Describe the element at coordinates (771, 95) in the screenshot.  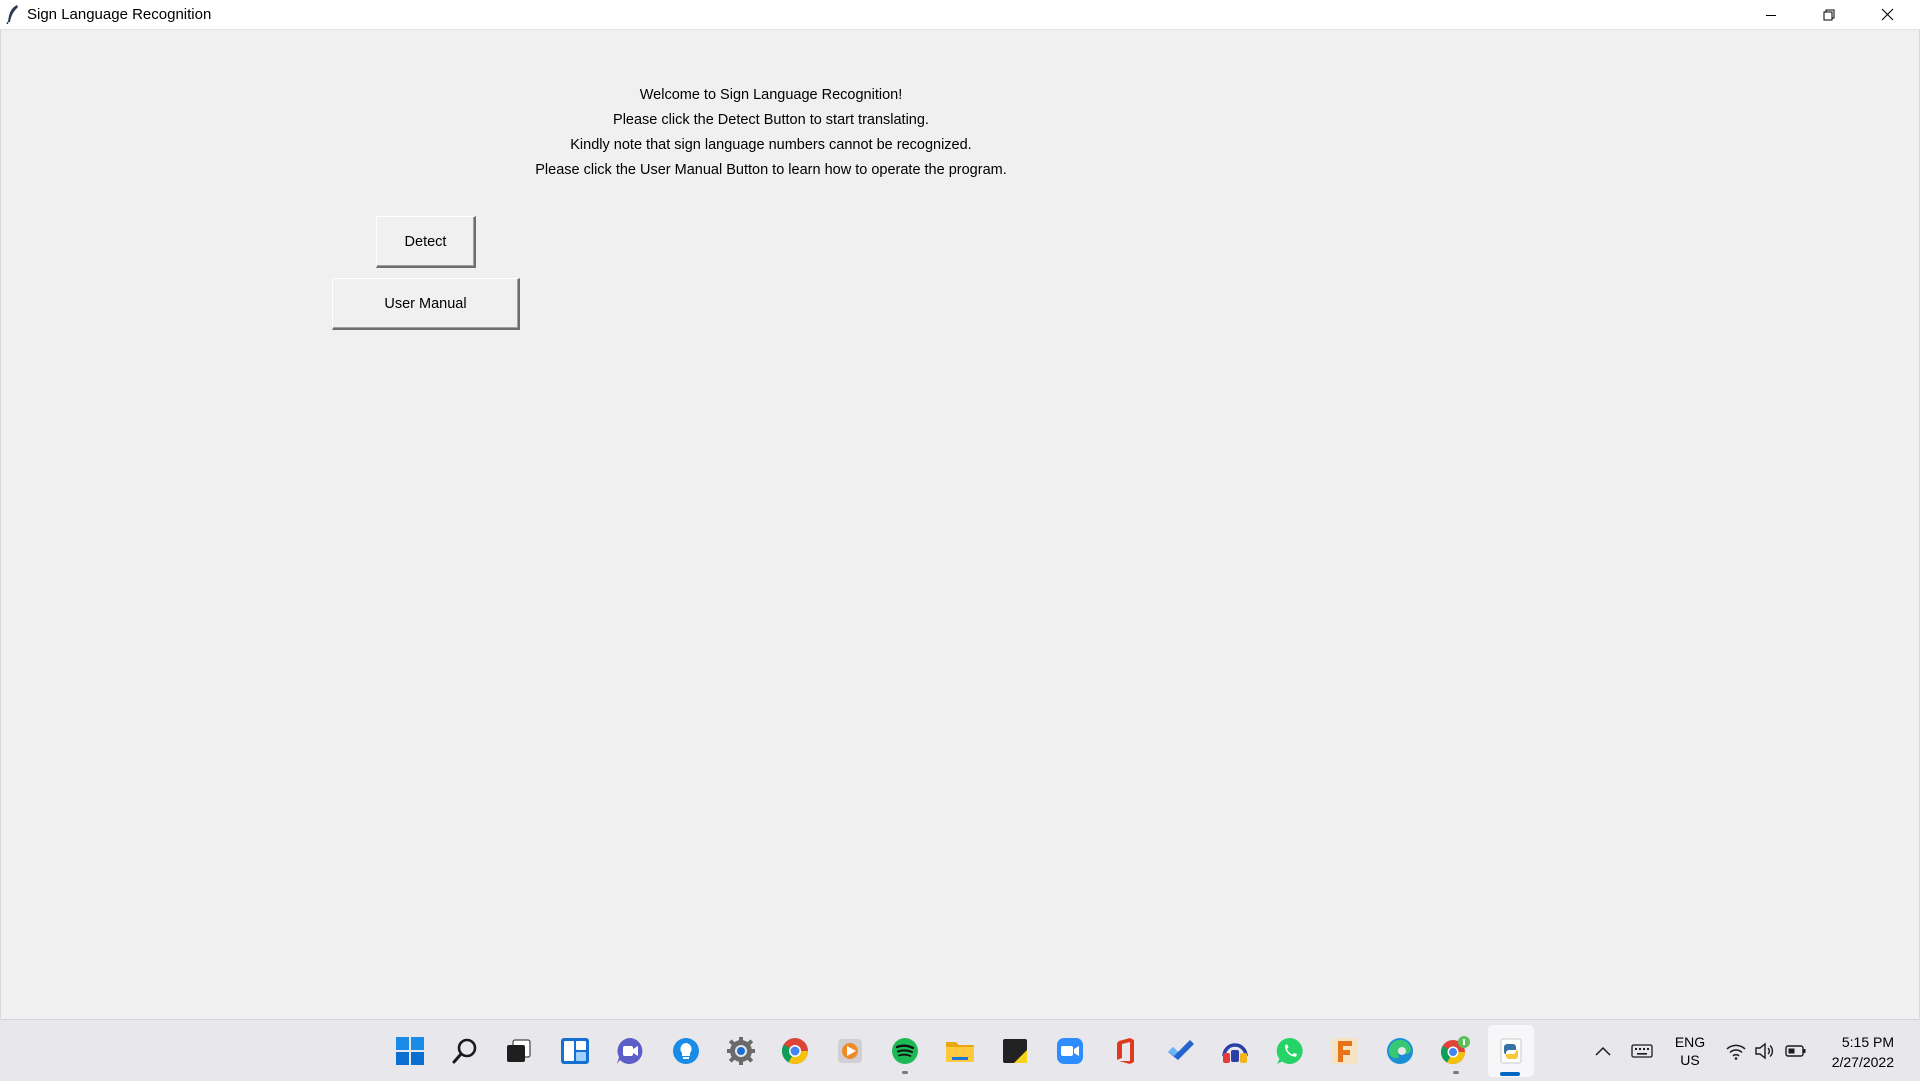
I see `welcome-line: Welcome to Sign Language Recognition!` at that location.